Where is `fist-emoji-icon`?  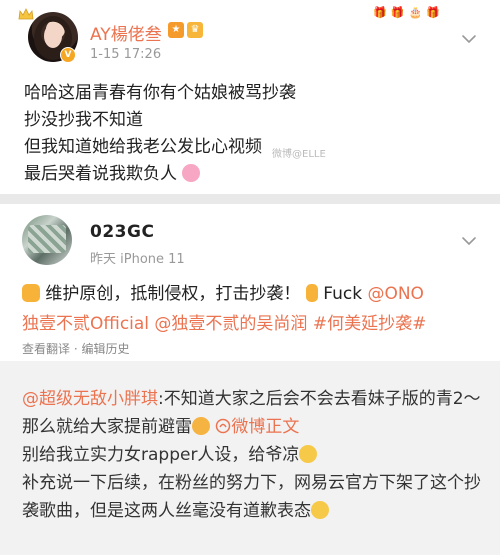 fist-emoji-icon is located at coordinates (31, 293).